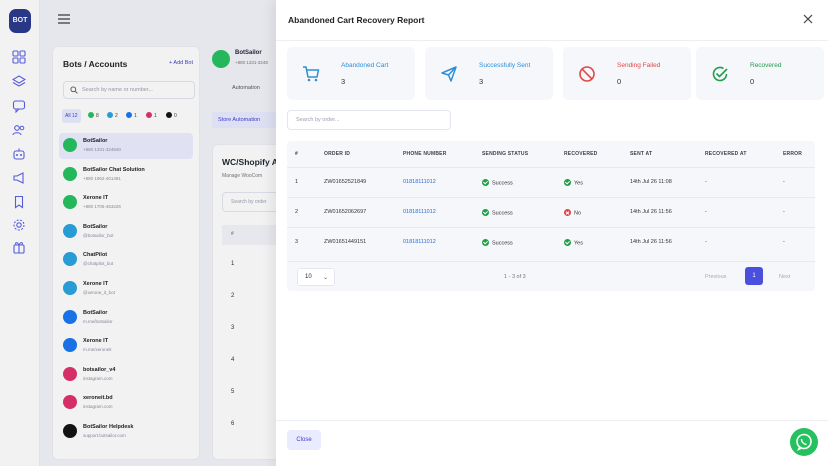  I want to click on page-info: 1 - 3 of 3, so click(515, 277).